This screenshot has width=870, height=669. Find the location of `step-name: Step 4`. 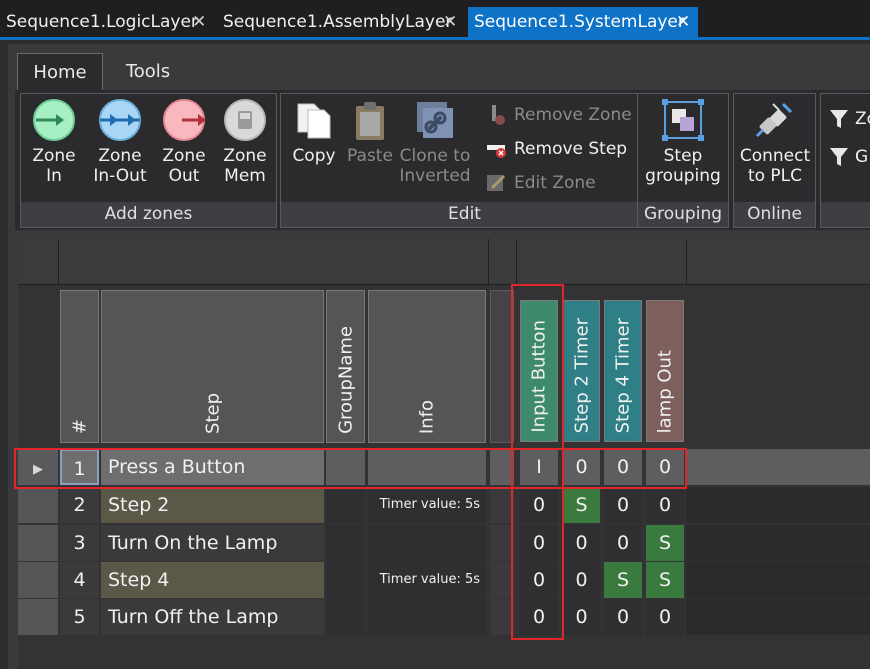

step-name: Step 4 is located at coordinates (212, 580).